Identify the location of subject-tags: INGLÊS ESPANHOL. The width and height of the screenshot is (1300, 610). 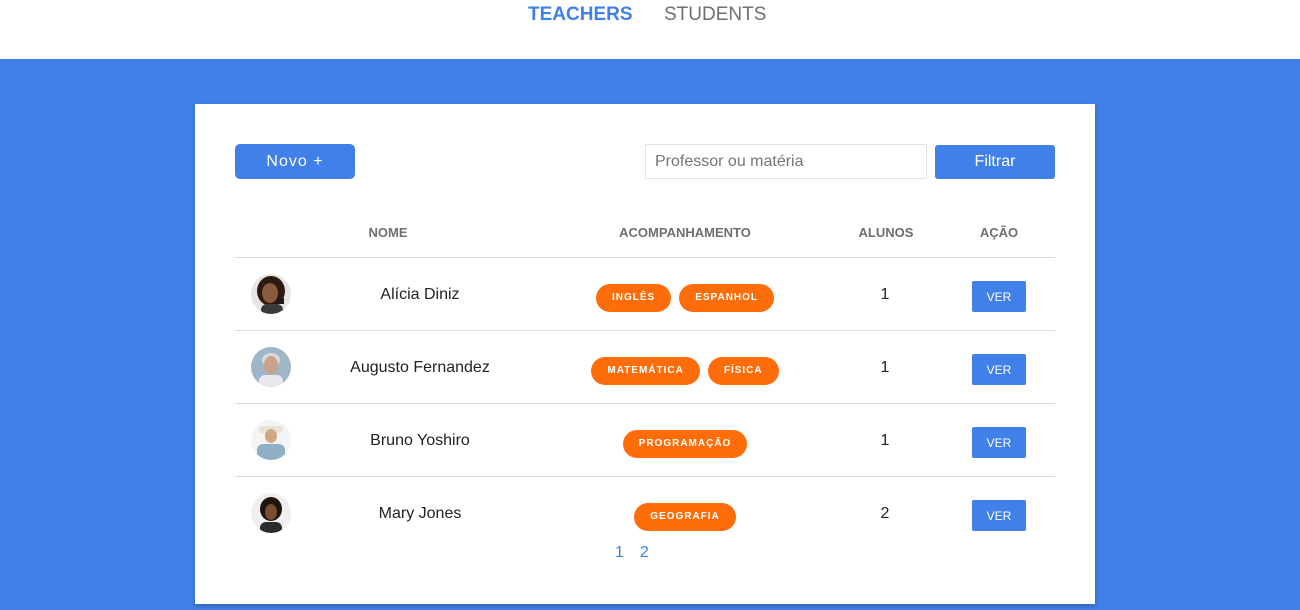
(685, 298).